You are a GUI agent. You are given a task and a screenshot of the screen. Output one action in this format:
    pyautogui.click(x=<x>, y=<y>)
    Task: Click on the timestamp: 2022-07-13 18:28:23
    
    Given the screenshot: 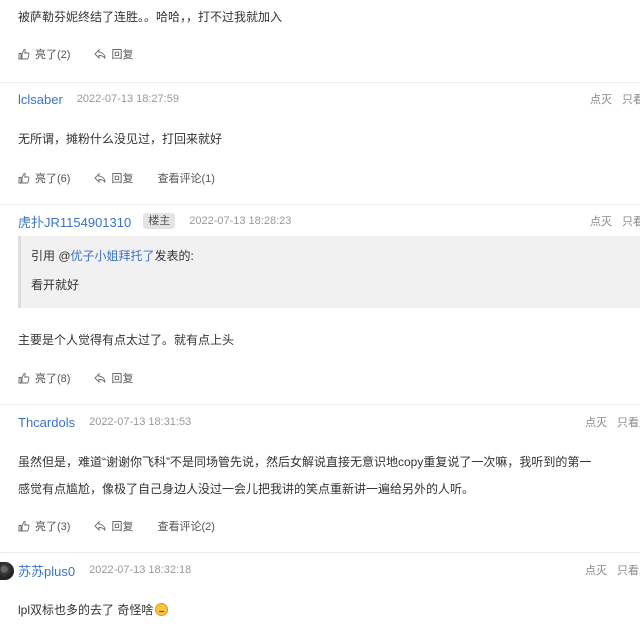 What is the action you would take?
    pyautogui.click(x=240, y=221)
    